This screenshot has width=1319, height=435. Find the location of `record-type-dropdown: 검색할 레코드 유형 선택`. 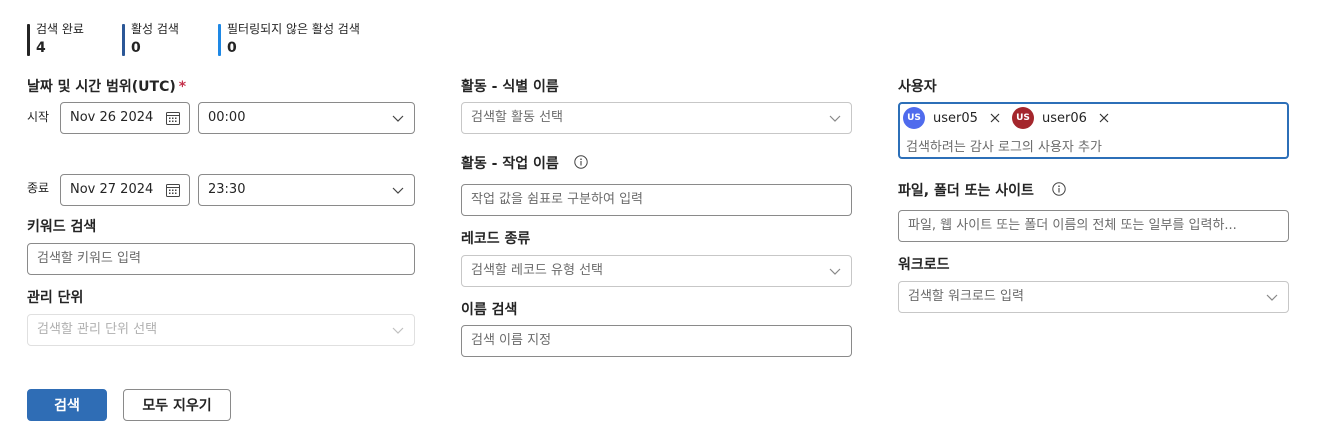

record-type-dropdown: 검색할 레코드 유형 선택 is located at coordinates (656, 271).